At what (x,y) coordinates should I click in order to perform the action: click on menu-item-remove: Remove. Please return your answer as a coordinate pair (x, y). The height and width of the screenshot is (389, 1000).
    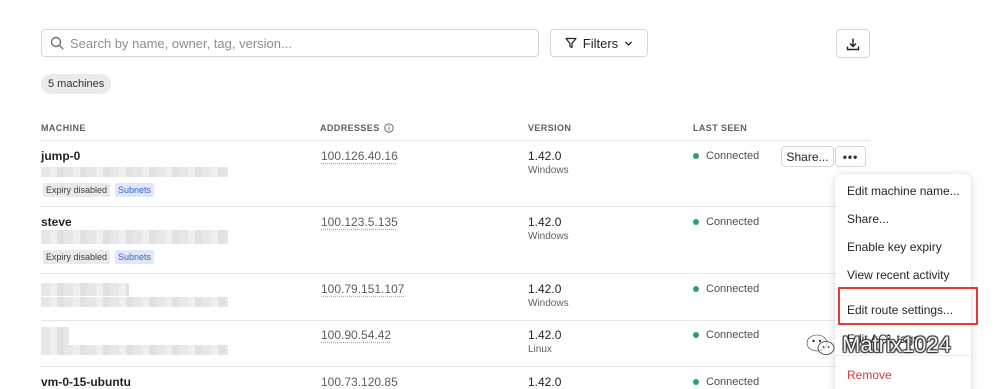
    Looking at the image, I should click on (869, 375).